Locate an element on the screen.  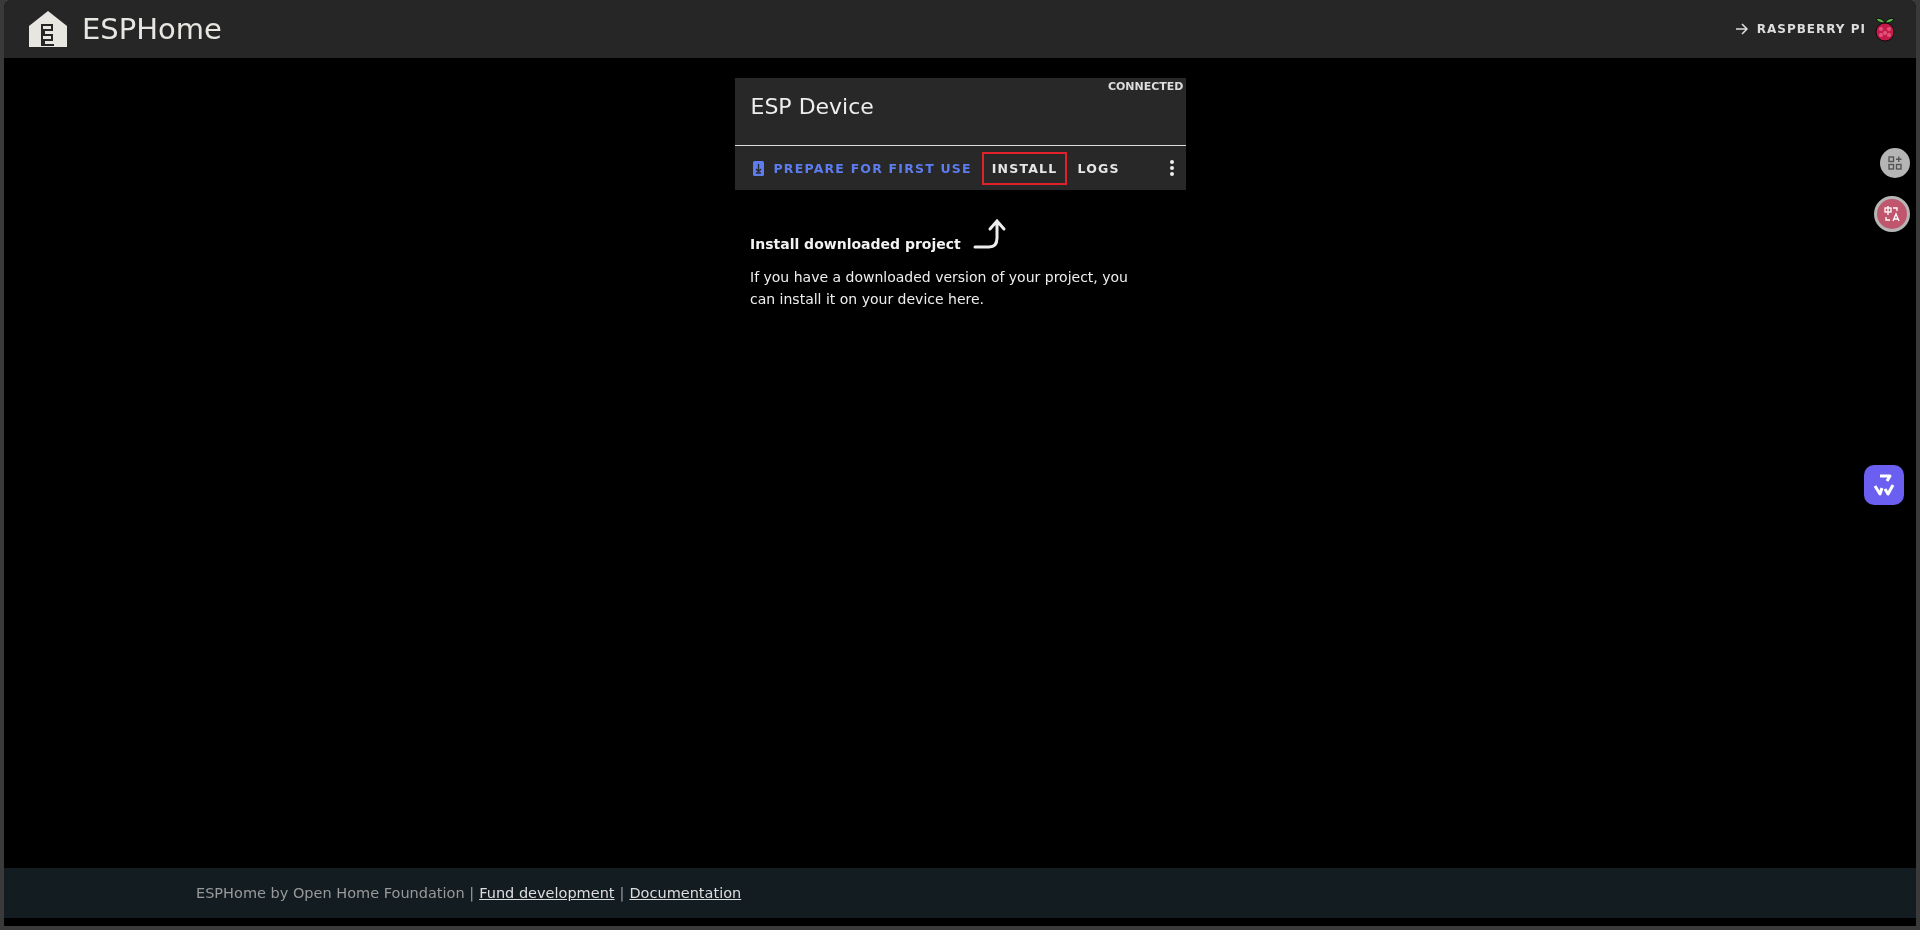
translate-icon is located at coordinates (1892, 214).